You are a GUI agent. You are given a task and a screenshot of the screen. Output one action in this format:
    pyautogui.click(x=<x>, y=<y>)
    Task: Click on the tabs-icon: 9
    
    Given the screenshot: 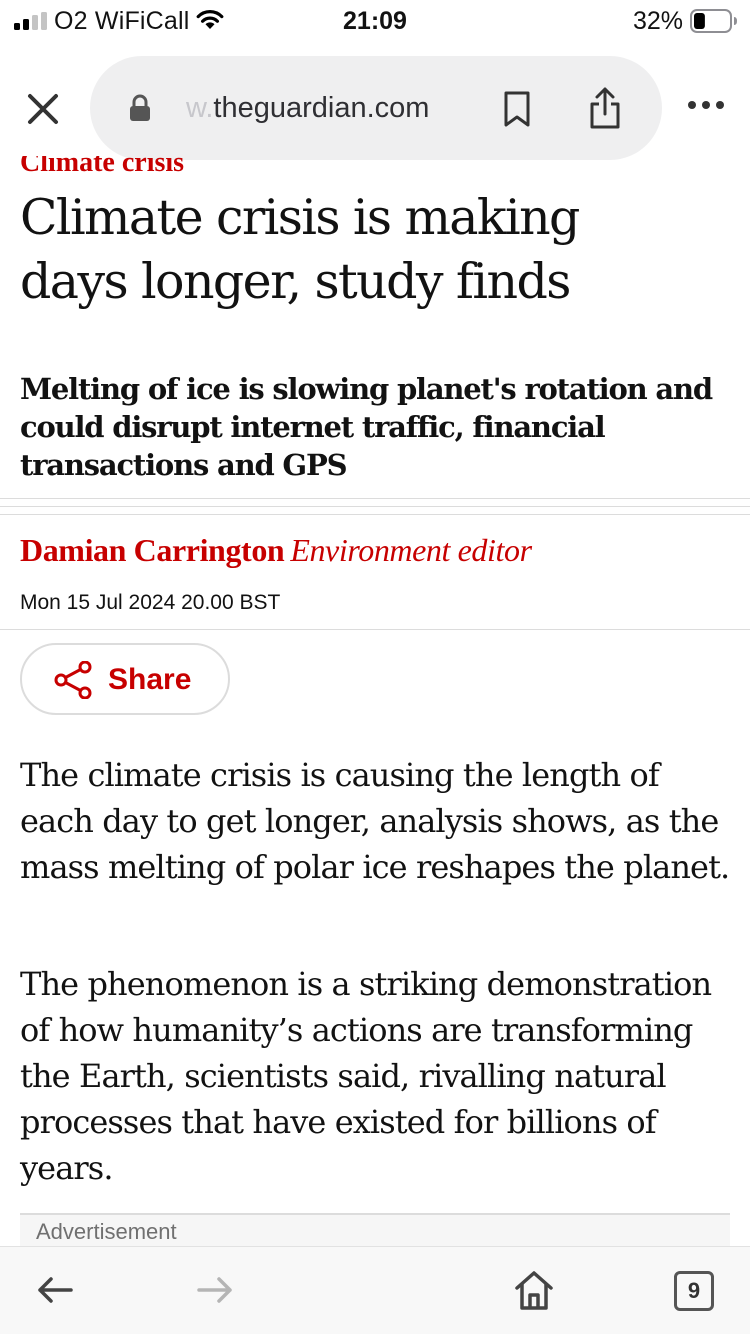 What is the action you would take?
    pyautogui.click(x=694, y=1291)
    